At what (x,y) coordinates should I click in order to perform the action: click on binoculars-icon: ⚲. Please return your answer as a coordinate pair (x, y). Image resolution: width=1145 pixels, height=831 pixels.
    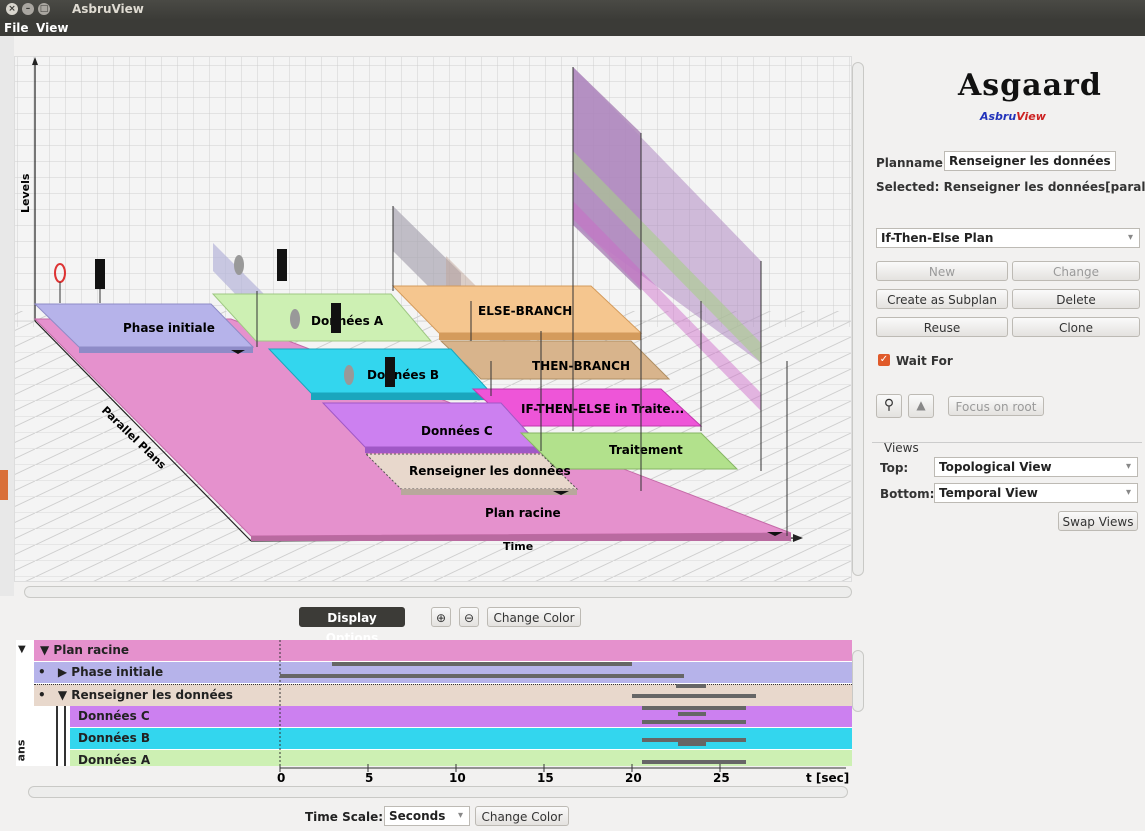
    Looking at the image, I should click on (889, 405).